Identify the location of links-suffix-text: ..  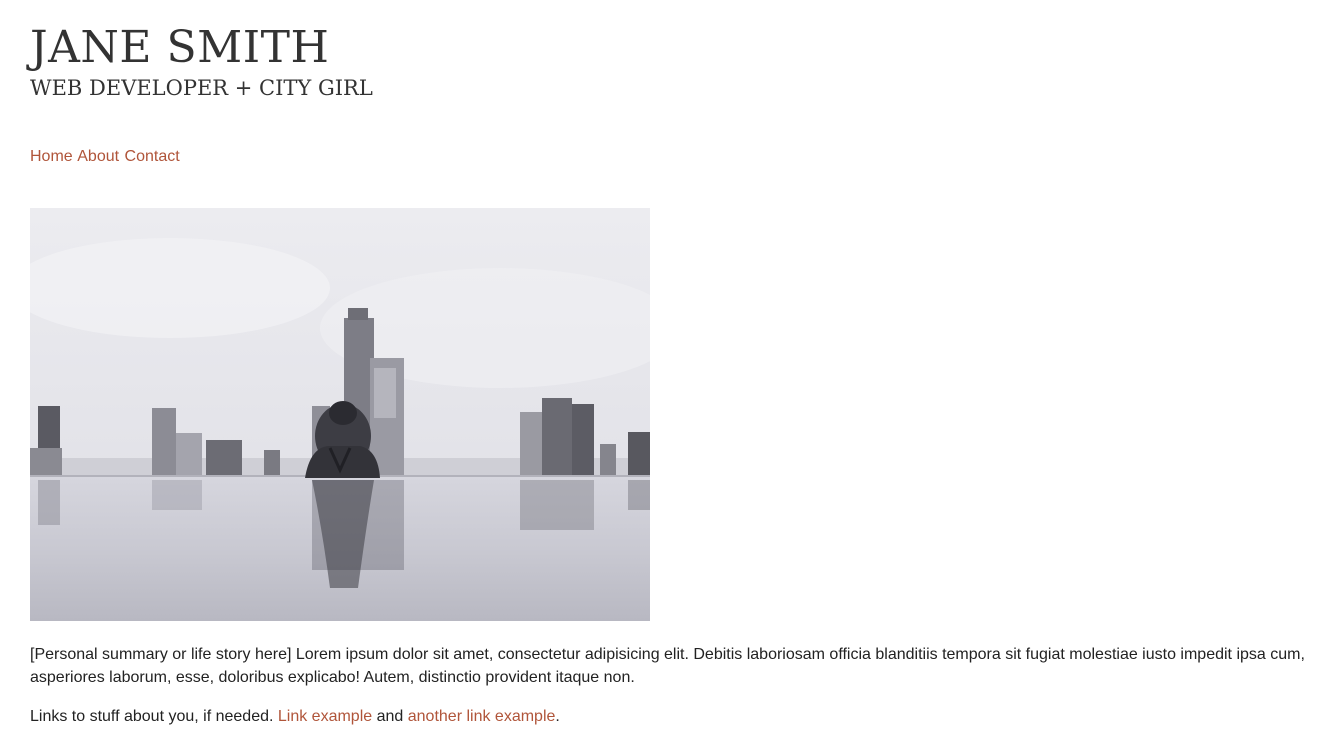
(557, 716).